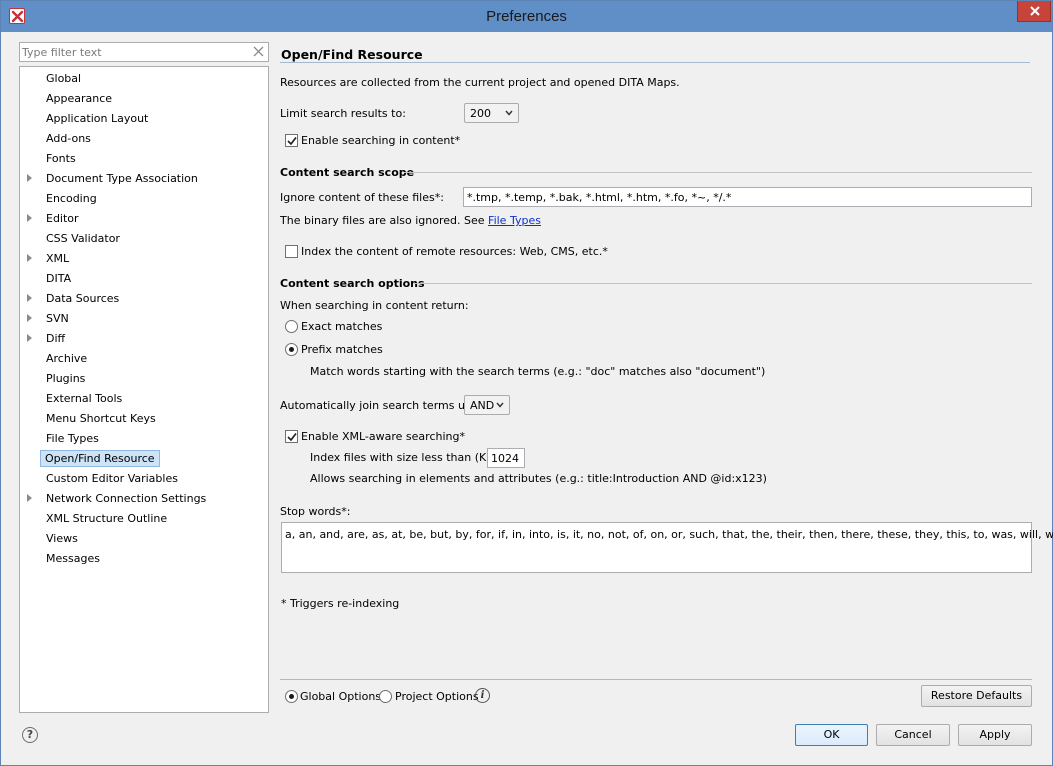 This screenshot has height=766, width=1053. What do you see at coordinates (1034, 11) in the screenshot?
I see `close-button` at bounding box center [1034, 11].